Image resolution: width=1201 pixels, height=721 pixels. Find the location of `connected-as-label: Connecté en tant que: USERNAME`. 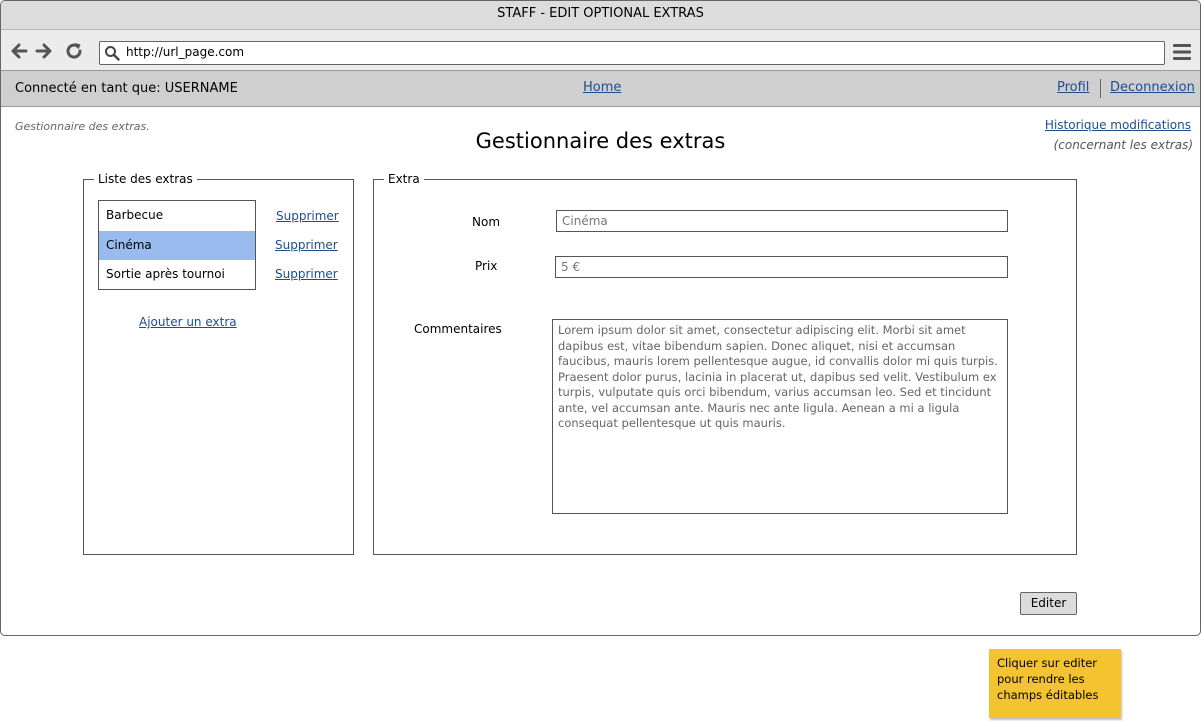

connected-as-label: Connecté en tant que: USERNAME is located at coordinates (126, 88).